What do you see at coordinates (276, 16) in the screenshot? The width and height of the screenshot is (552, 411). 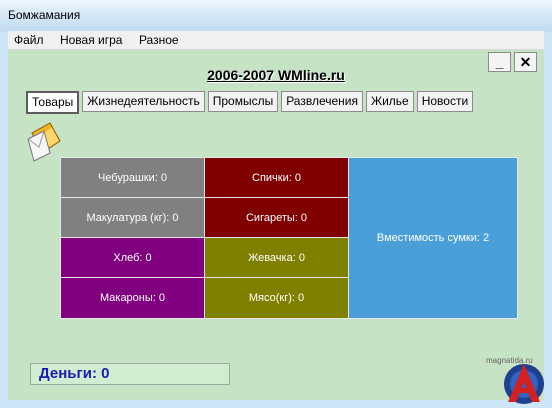 I see `title-bar: Бомжамания` at bounding box center [276, 16].